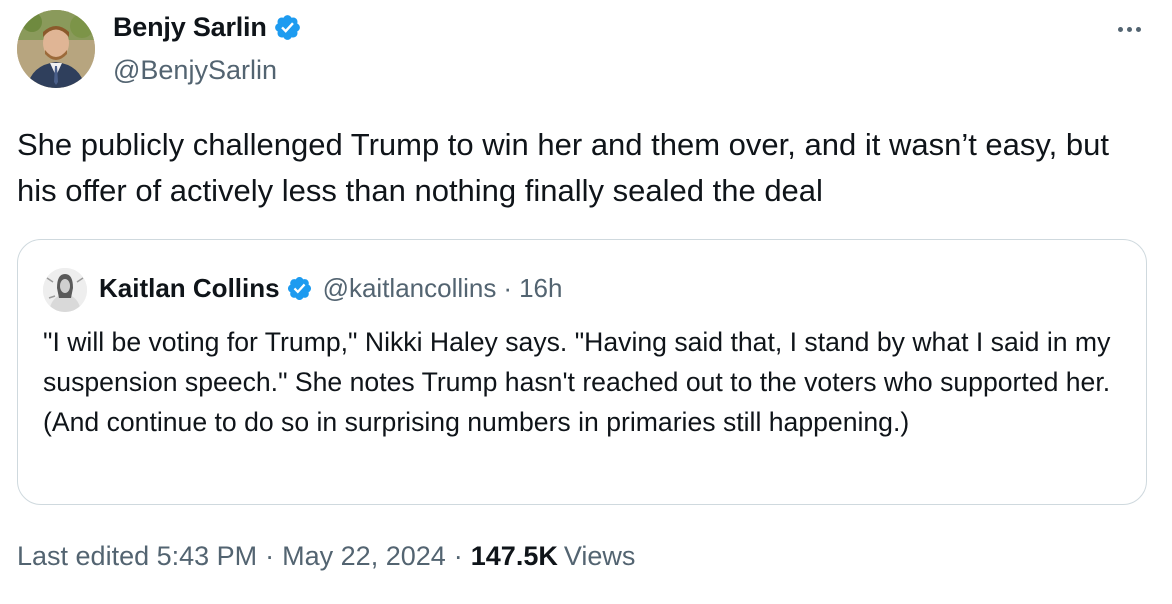 The image size is (1172, 604). I want to click on author-handle: @BenjySarlin, so click(195, 70).